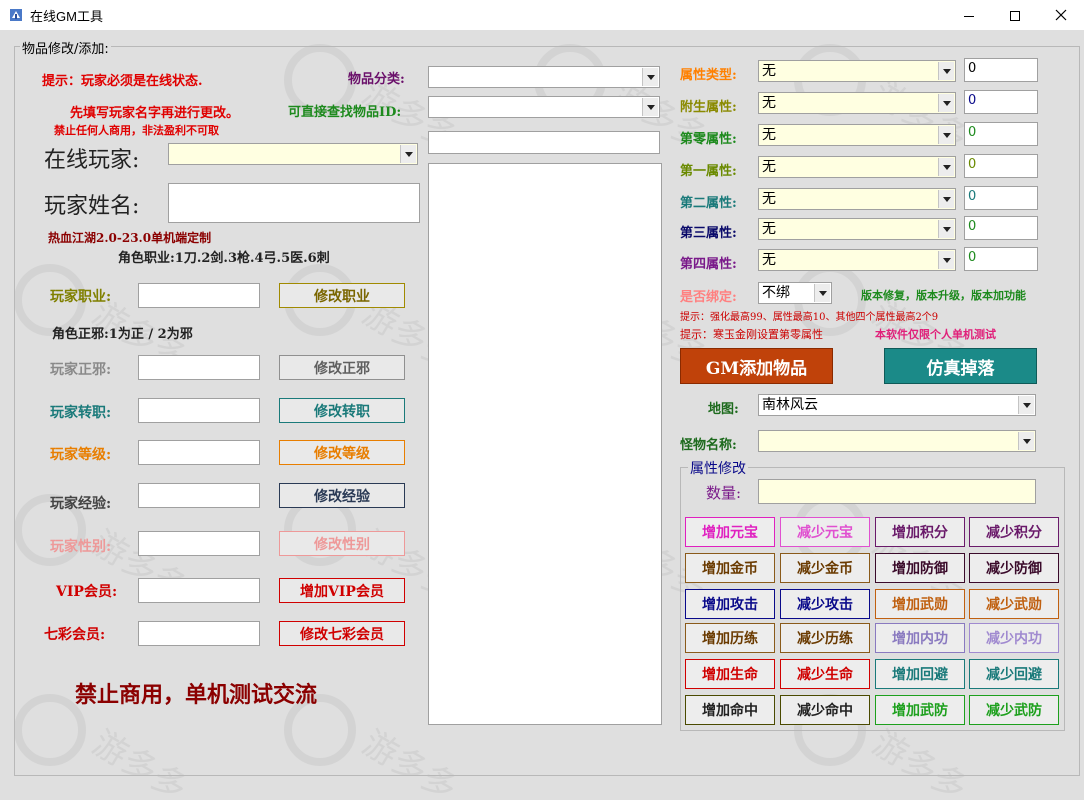  What do you see at coordinates (730, 604) in the screenshot?
I see `add-attack-button: 增加攻击` at bounding box center [730, 604].